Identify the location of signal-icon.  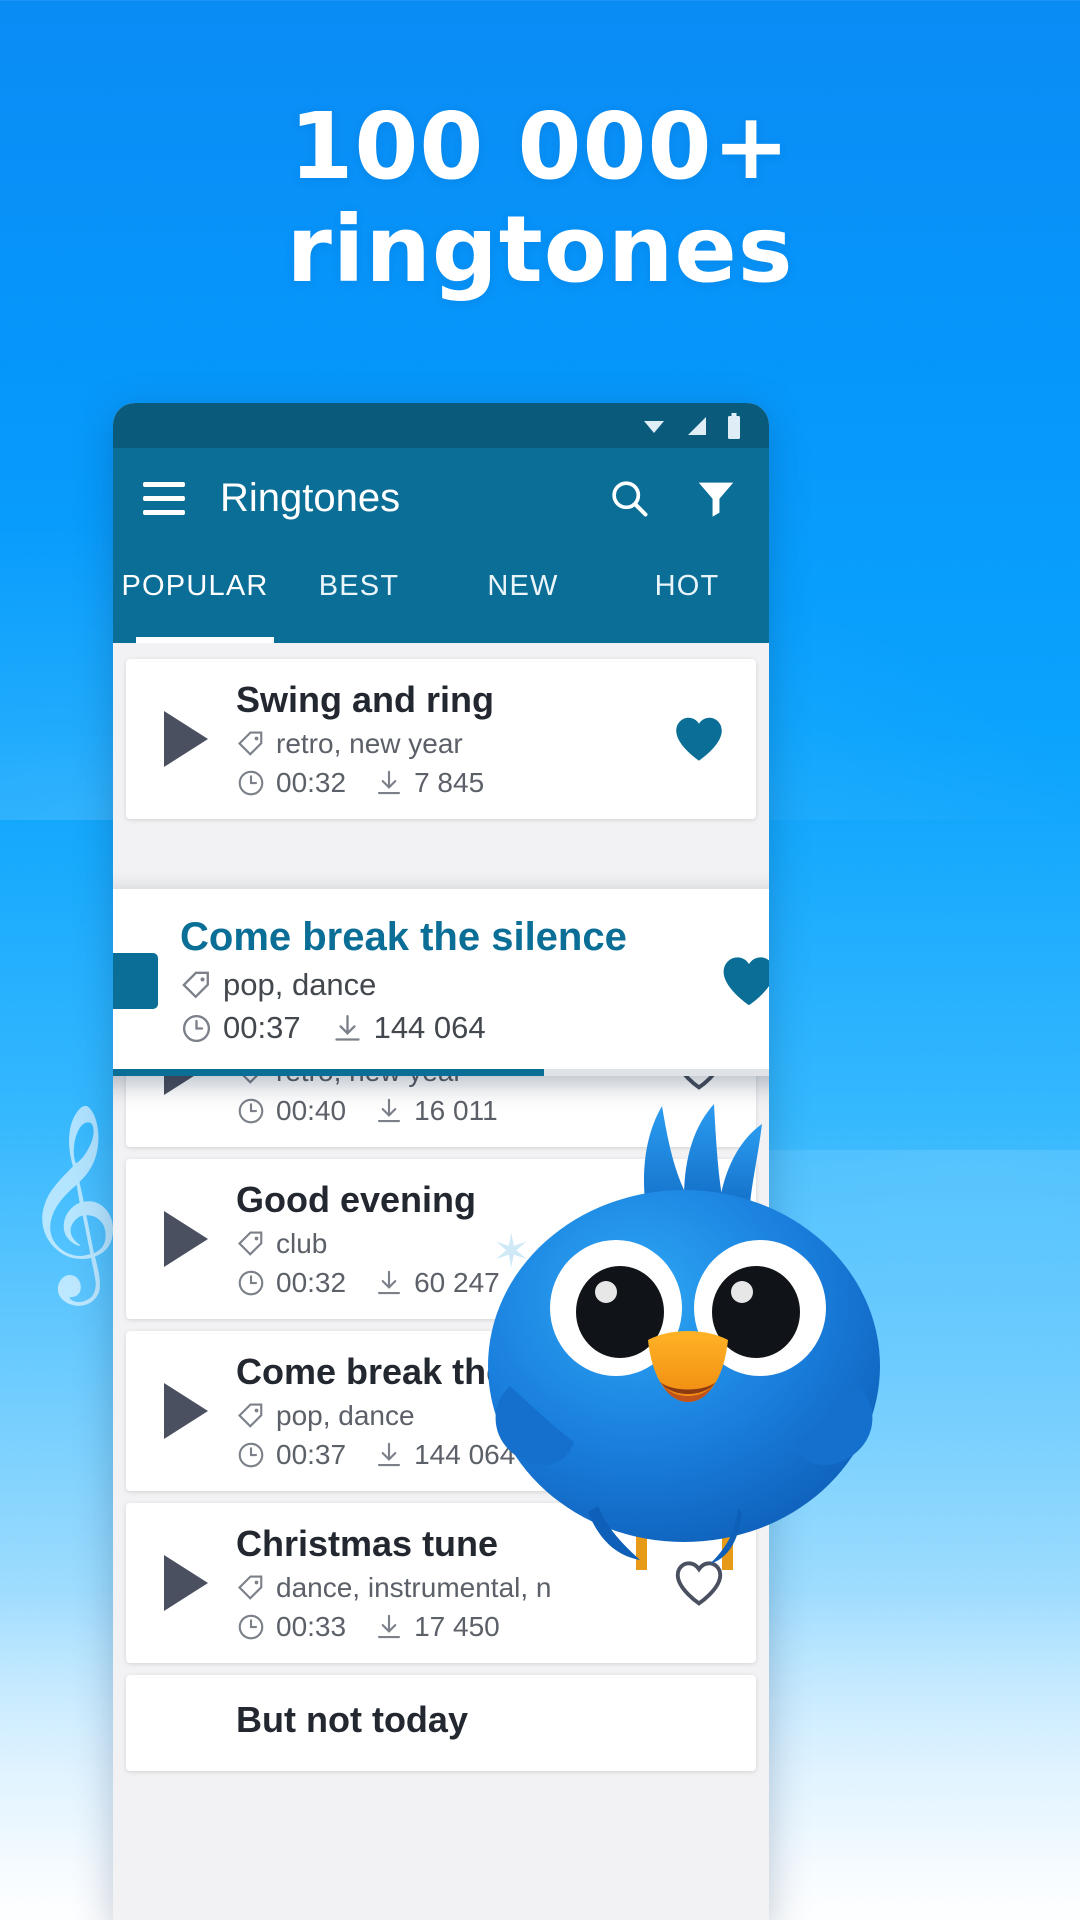
(697, 425).